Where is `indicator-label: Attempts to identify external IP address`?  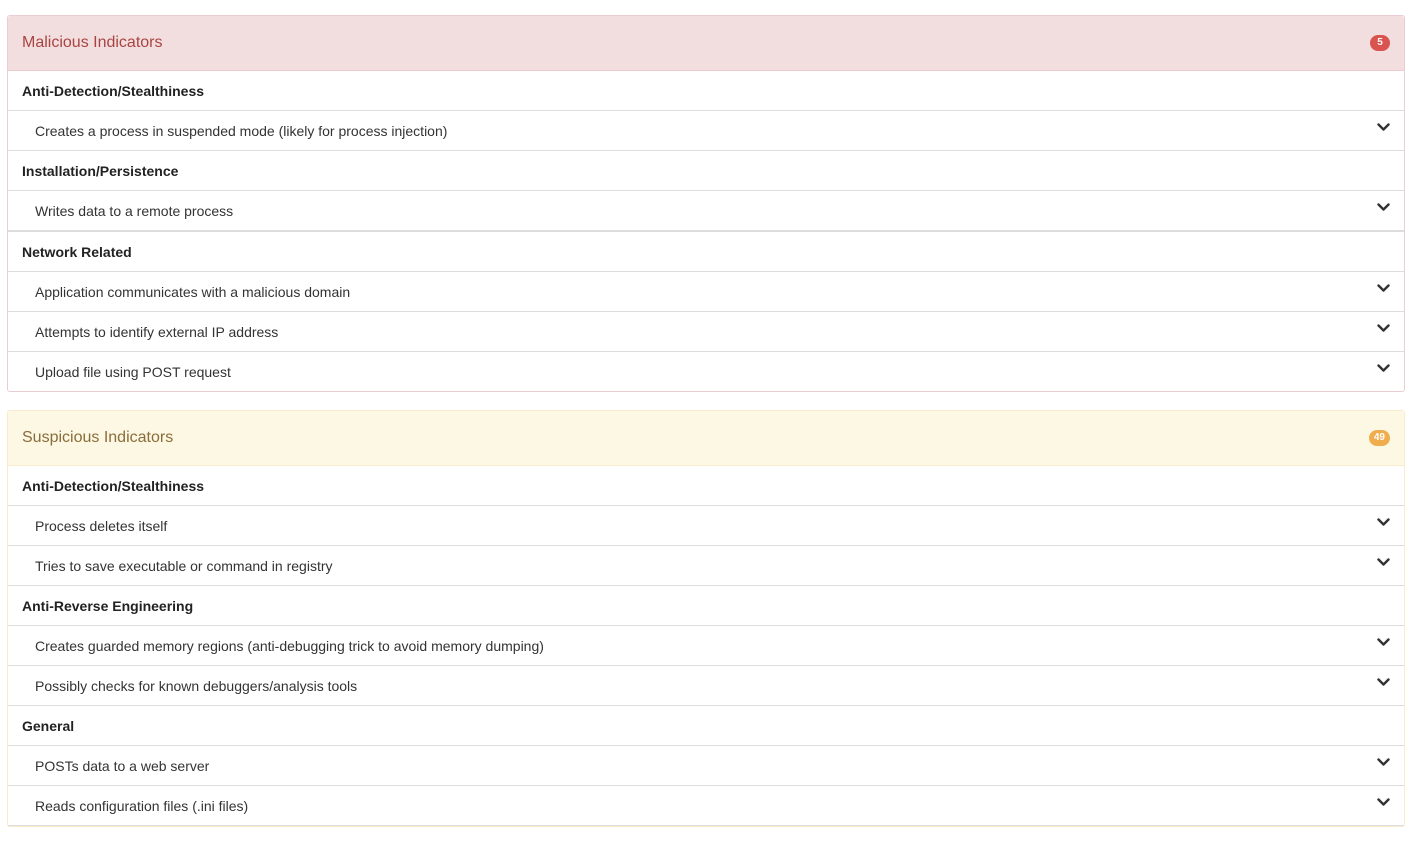 indicator-label: Attempts to identify external IP address is located at coordinates (157, 331).